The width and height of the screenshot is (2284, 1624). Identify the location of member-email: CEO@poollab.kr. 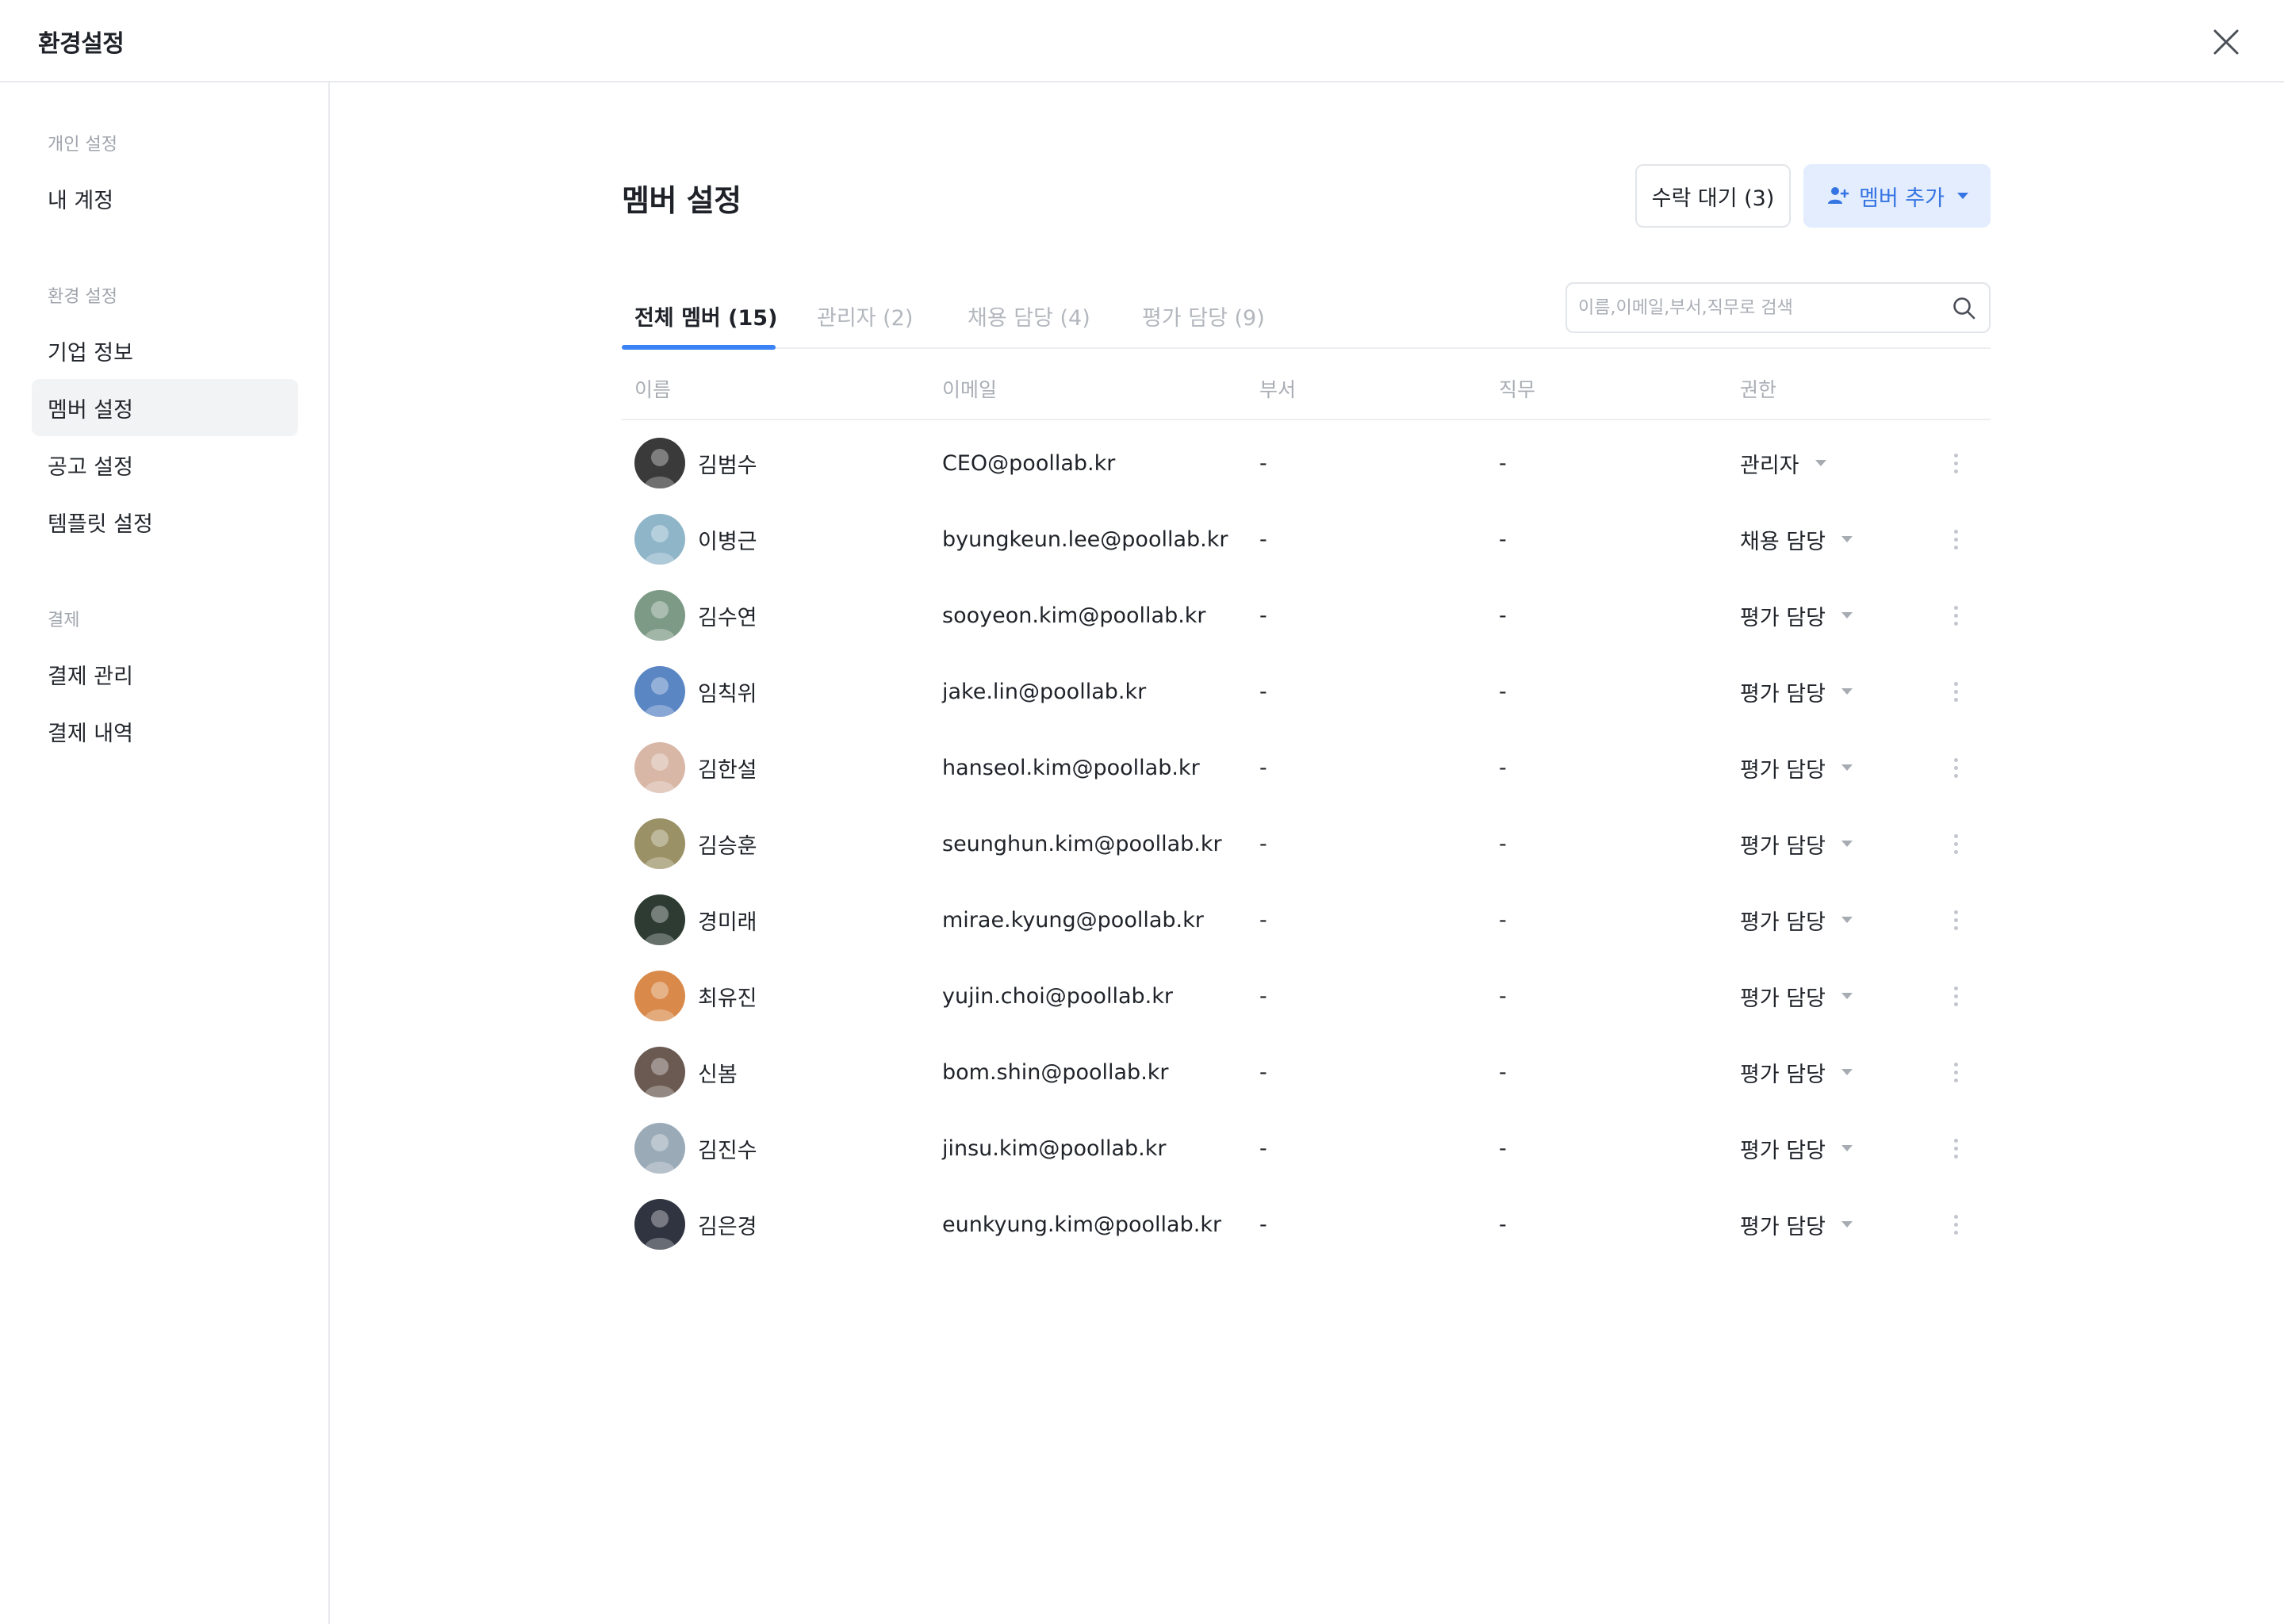
(1029, 463).